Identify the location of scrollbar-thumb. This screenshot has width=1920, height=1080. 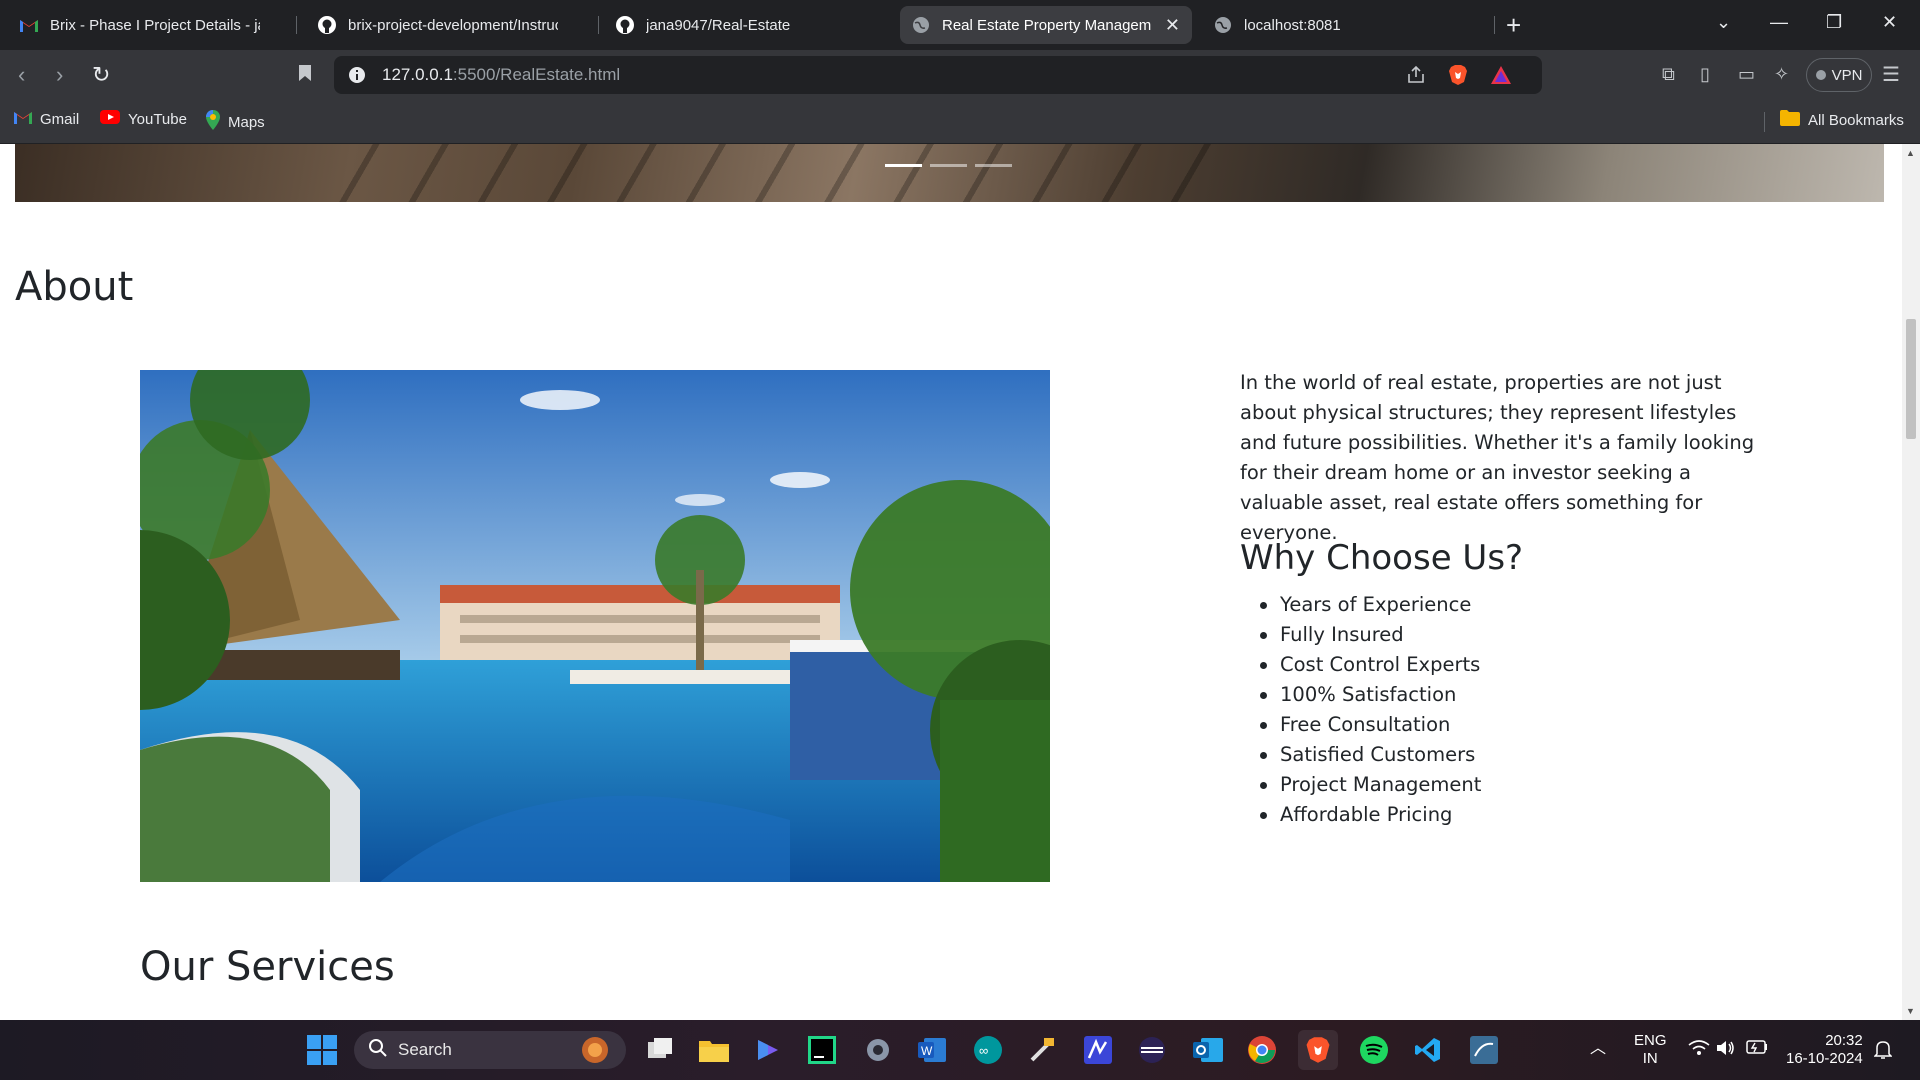
(1911, 379).